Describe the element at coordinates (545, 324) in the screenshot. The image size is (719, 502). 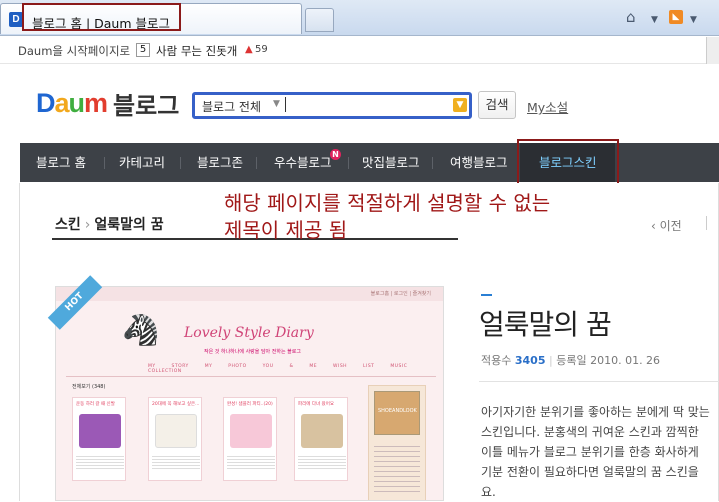
I see `skin-title: 얼룩말의 꿈` at that location.